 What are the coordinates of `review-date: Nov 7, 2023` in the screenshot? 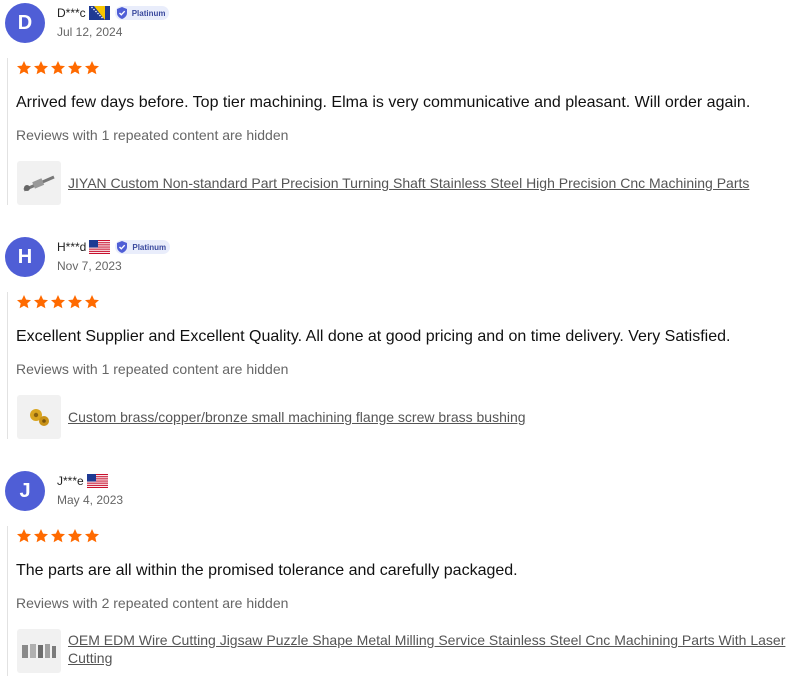 It's located at (89, 266).